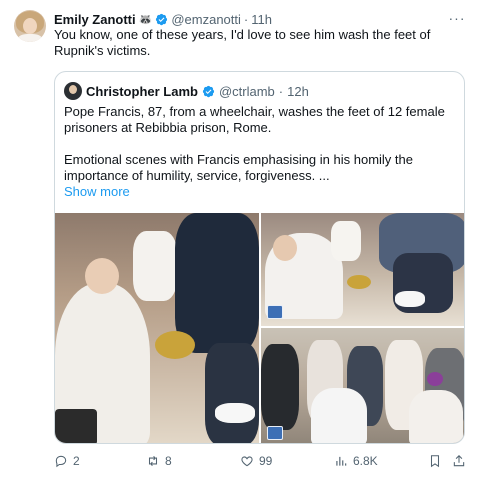 This screenshot has height=478, width=478. I want to click on action-bar: 2 8 99 6.8K, so click(260, 461).